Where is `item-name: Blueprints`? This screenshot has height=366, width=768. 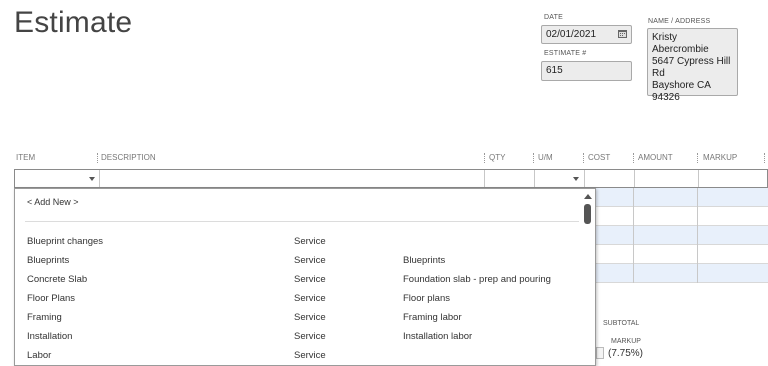 item-name: Blueprints is located at coordinates (48, 260).